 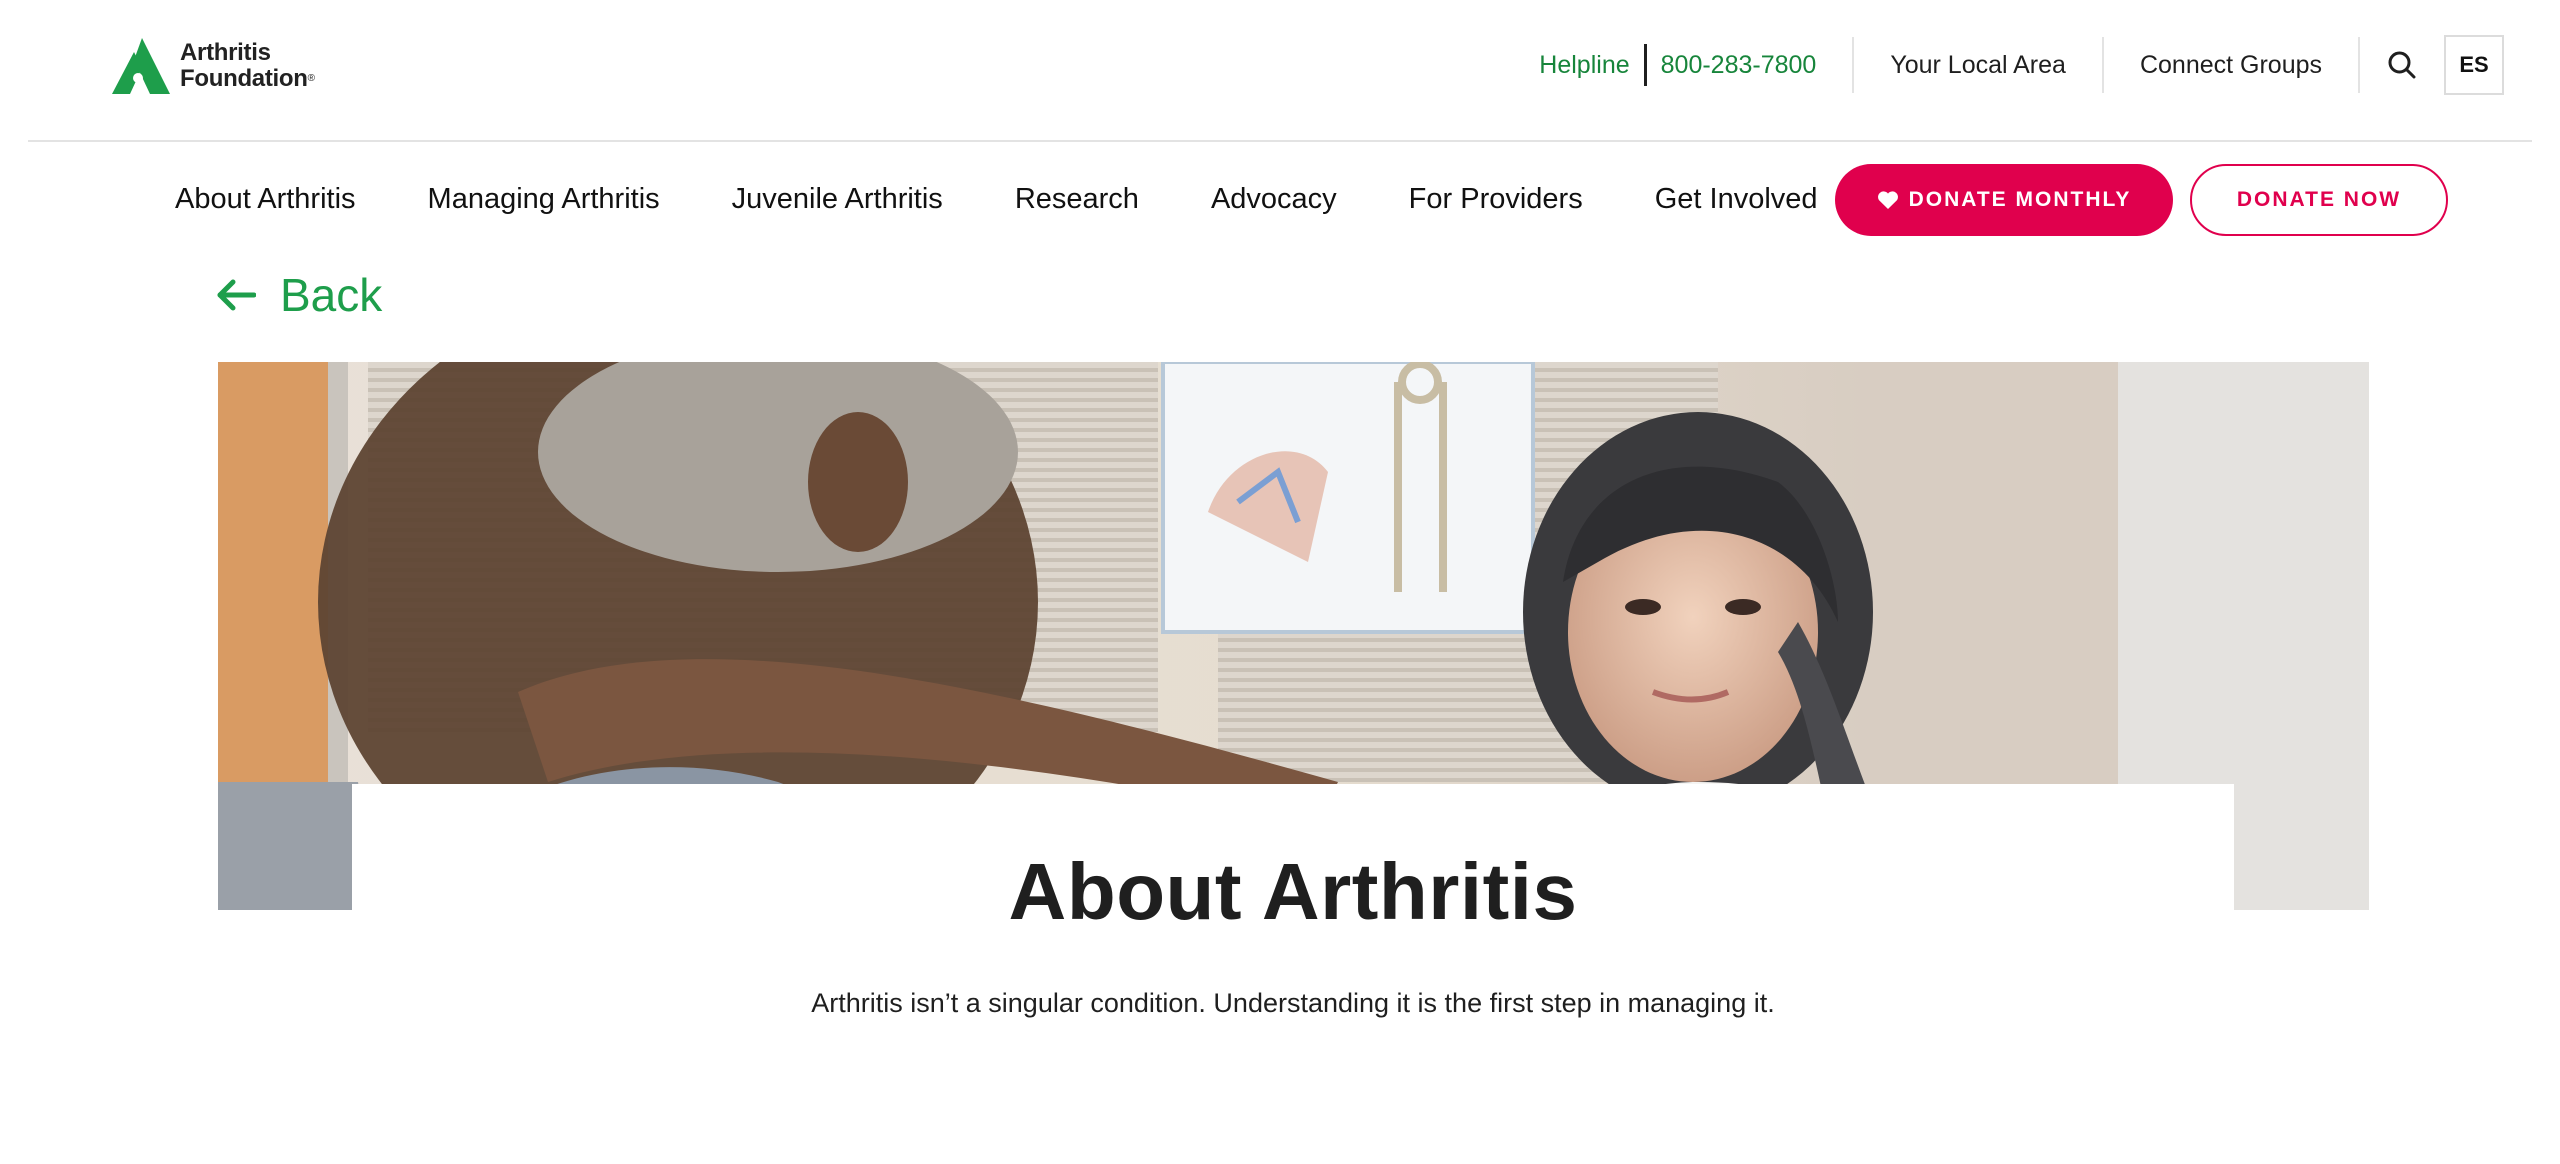 I want to click on arrow-left-icon, so click(x=236, y=295).